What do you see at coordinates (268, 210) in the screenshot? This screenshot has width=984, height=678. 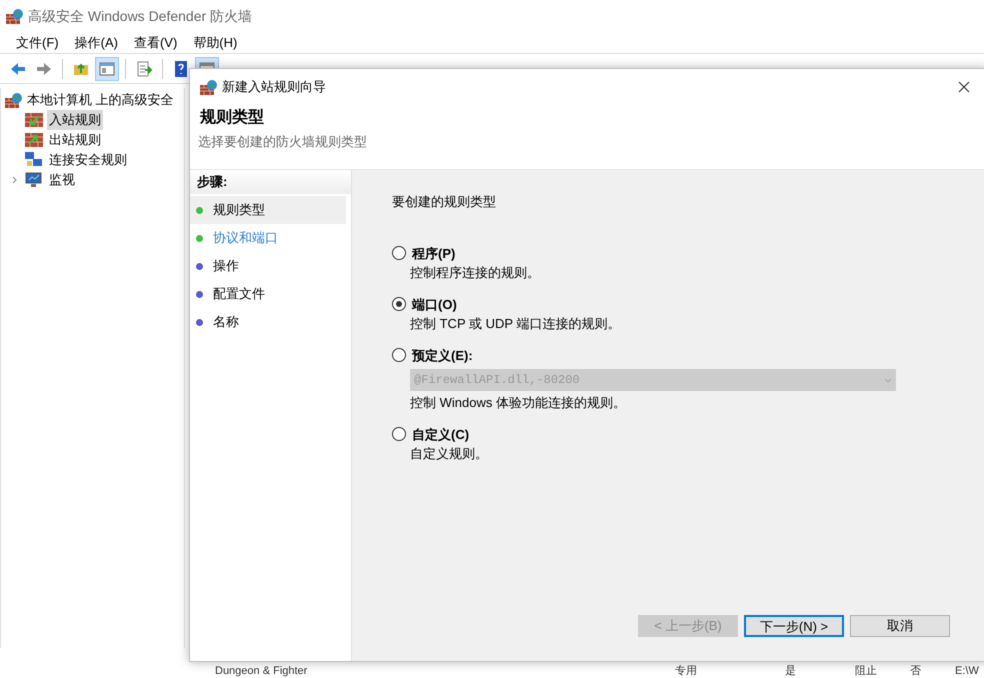 I see `step-item: 规则类型` at bounding box center [268, 210].